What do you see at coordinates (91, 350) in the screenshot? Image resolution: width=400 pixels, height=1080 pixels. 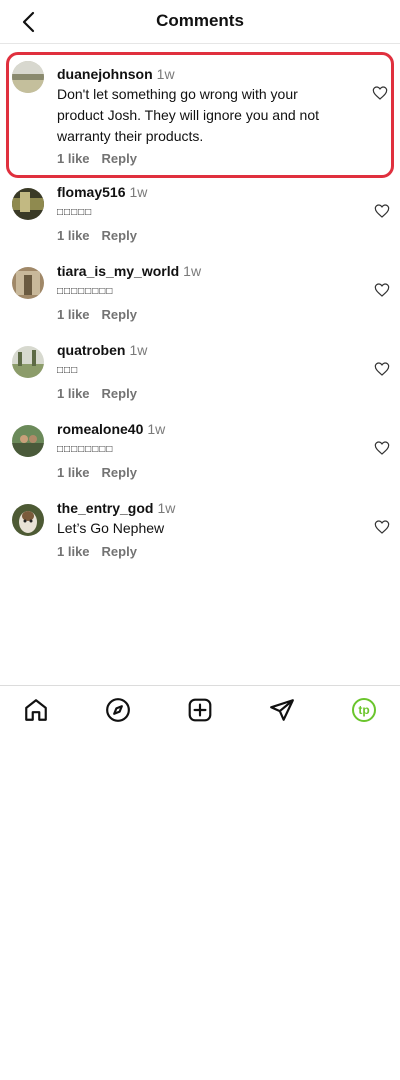 I see `comment-username: quatroben` at bounding box center [91, 350].